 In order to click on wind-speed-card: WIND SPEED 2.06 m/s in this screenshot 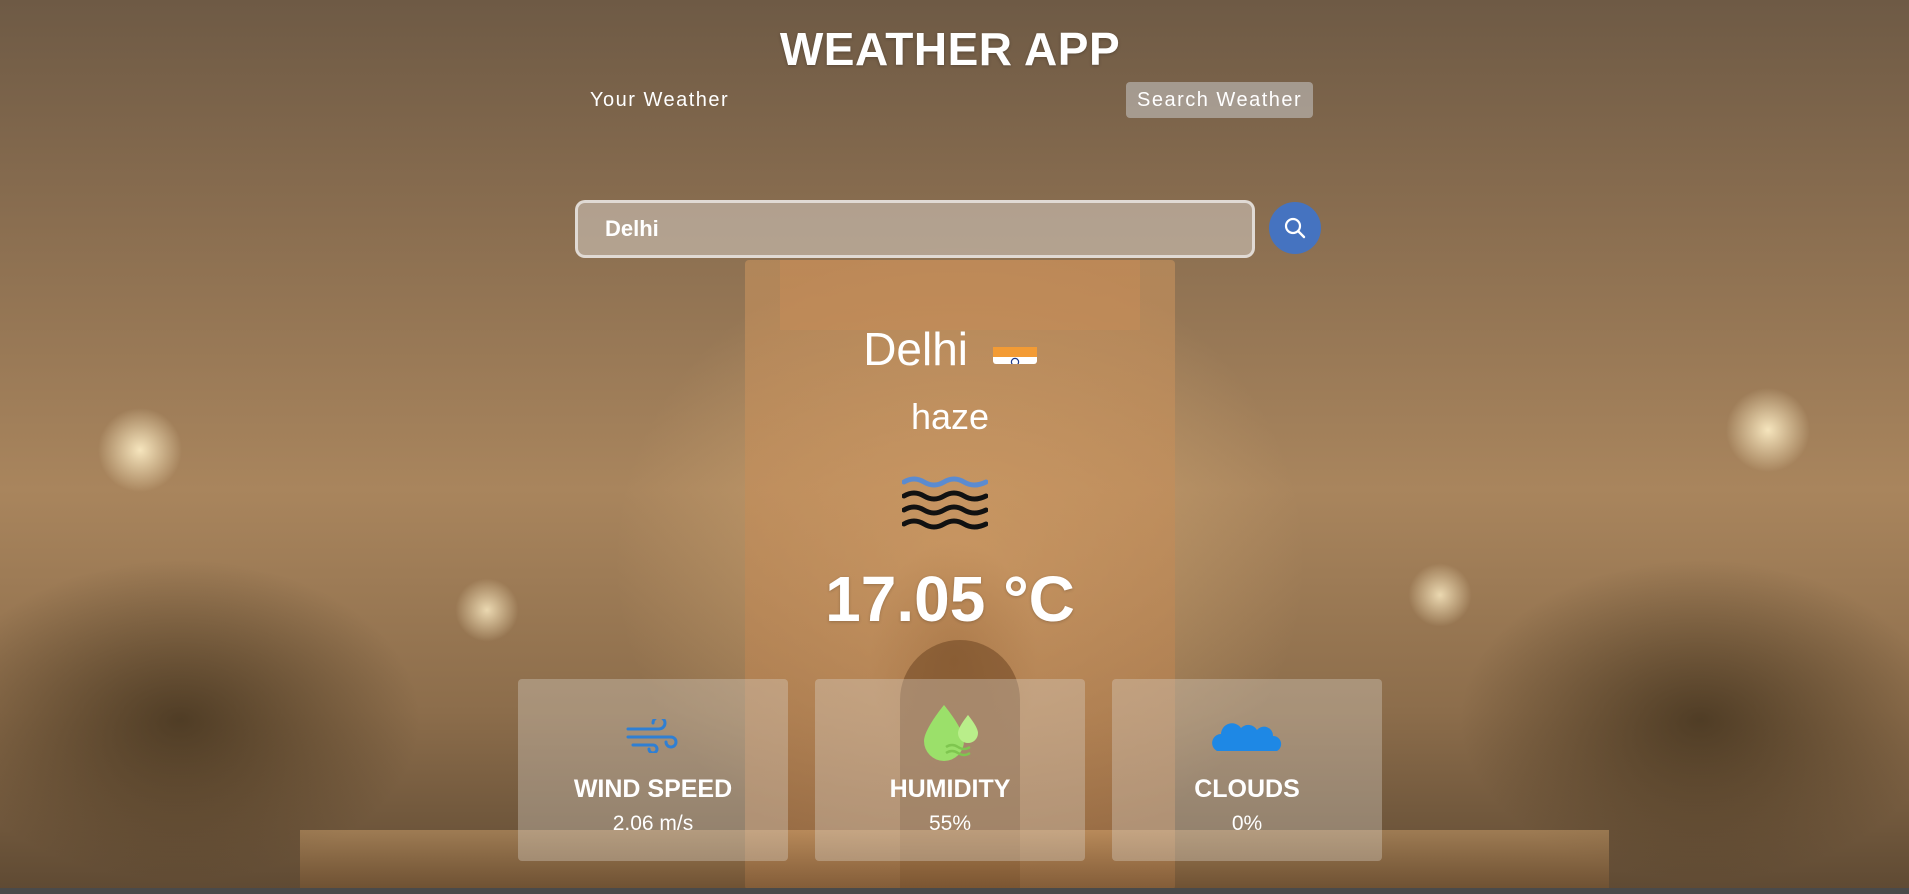, I will do `click(653, 770)`.